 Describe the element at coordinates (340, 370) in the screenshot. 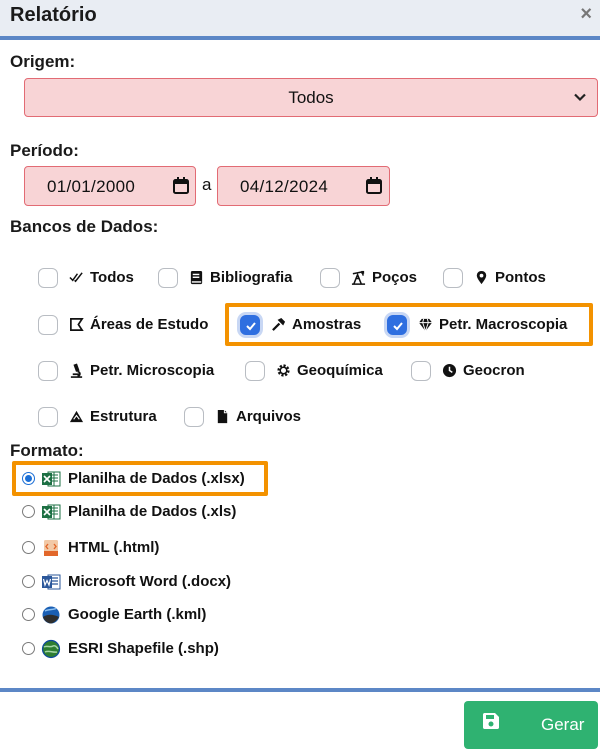

I see `checkbox-label: Geoquímica` at that location.